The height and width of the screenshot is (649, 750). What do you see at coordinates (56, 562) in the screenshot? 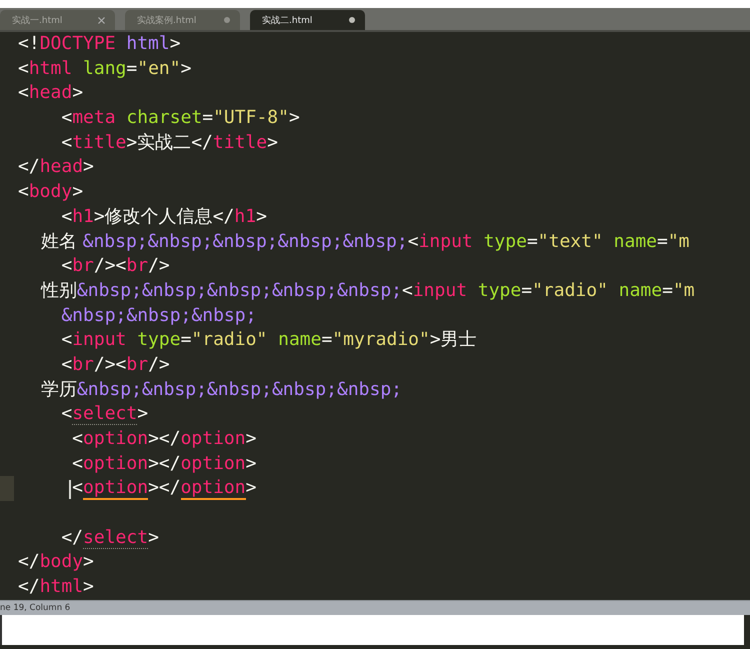
I see `code-line: </body>` at bounding box center [56, 562].